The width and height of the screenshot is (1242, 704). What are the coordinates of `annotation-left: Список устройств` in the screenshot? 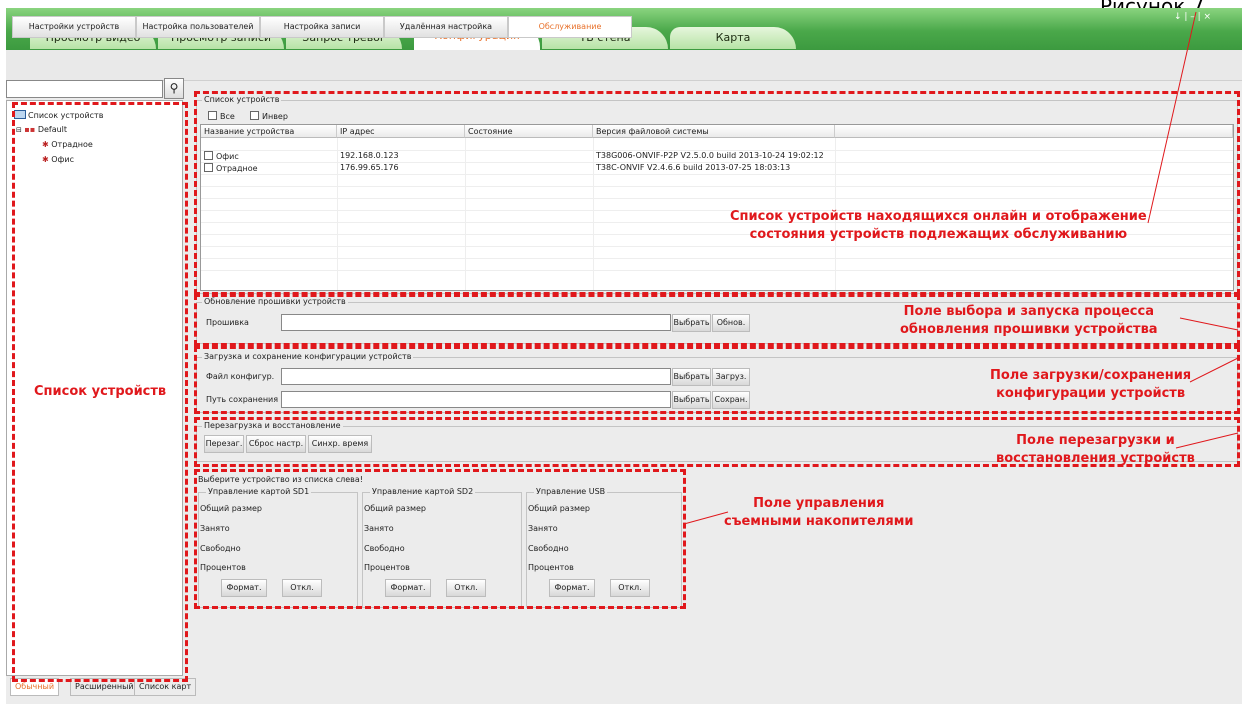 It's located at (100, 391).